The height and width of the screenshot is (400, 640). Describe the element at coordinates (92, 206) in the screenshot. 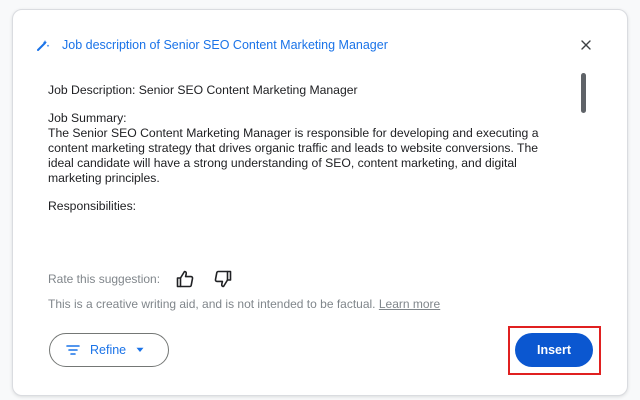

I see `responsibilities-label: Responsibilities:` at that location.